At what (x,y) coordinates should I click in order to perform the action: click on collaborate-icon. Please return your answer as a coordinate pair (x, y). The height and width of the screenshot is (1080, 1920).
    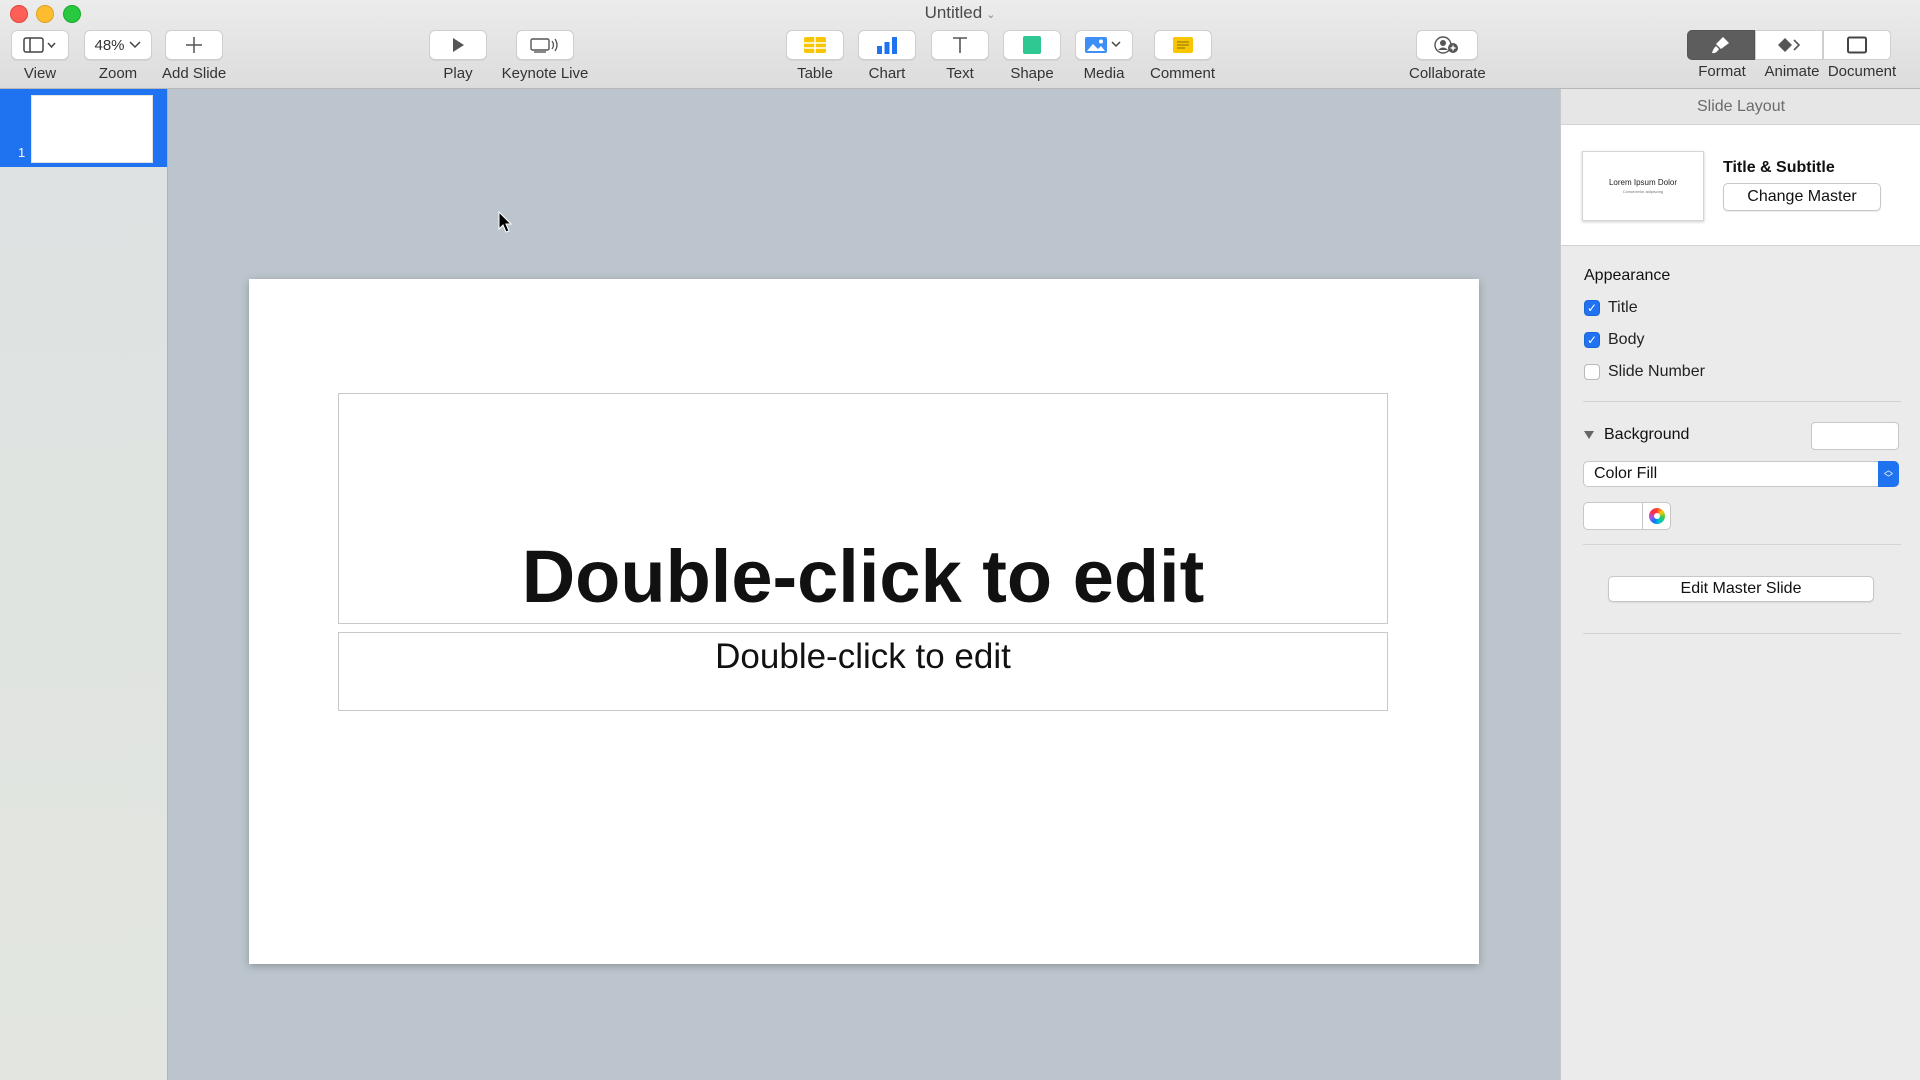
    Looking at the image, I should click on (1446, 45).